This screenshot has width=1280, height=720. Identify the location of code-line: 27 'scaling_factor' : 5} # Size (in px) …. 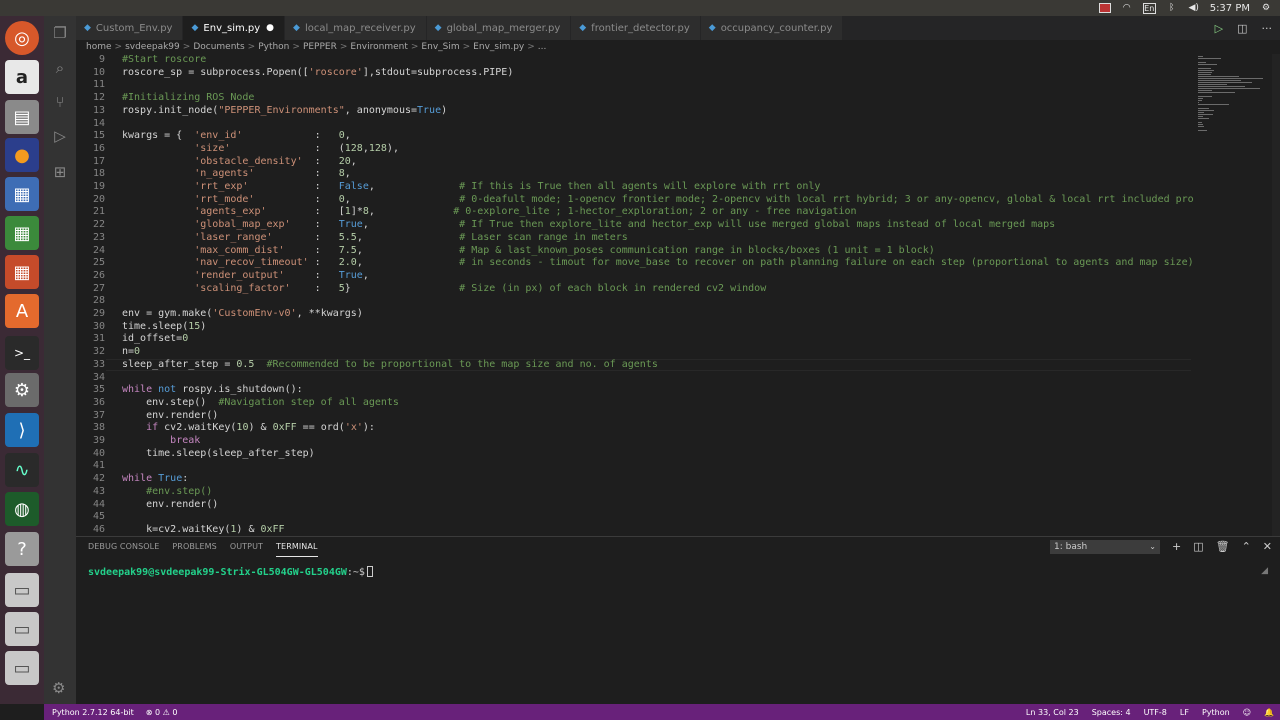
(636, 289).